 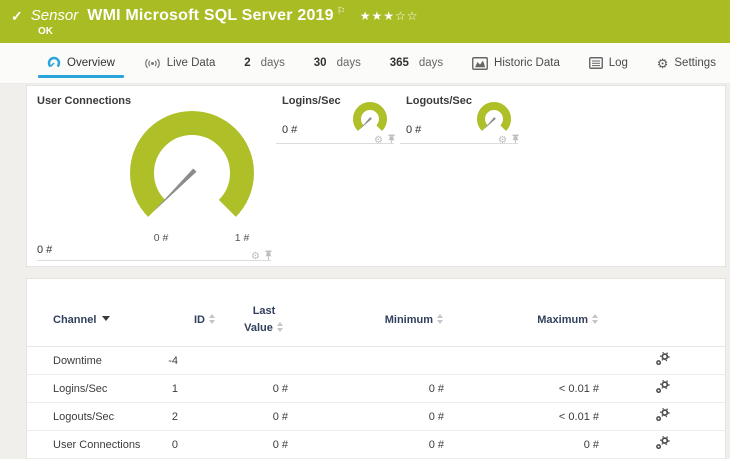 I want to click on area-chart-icon, so click(x=480, y=63).